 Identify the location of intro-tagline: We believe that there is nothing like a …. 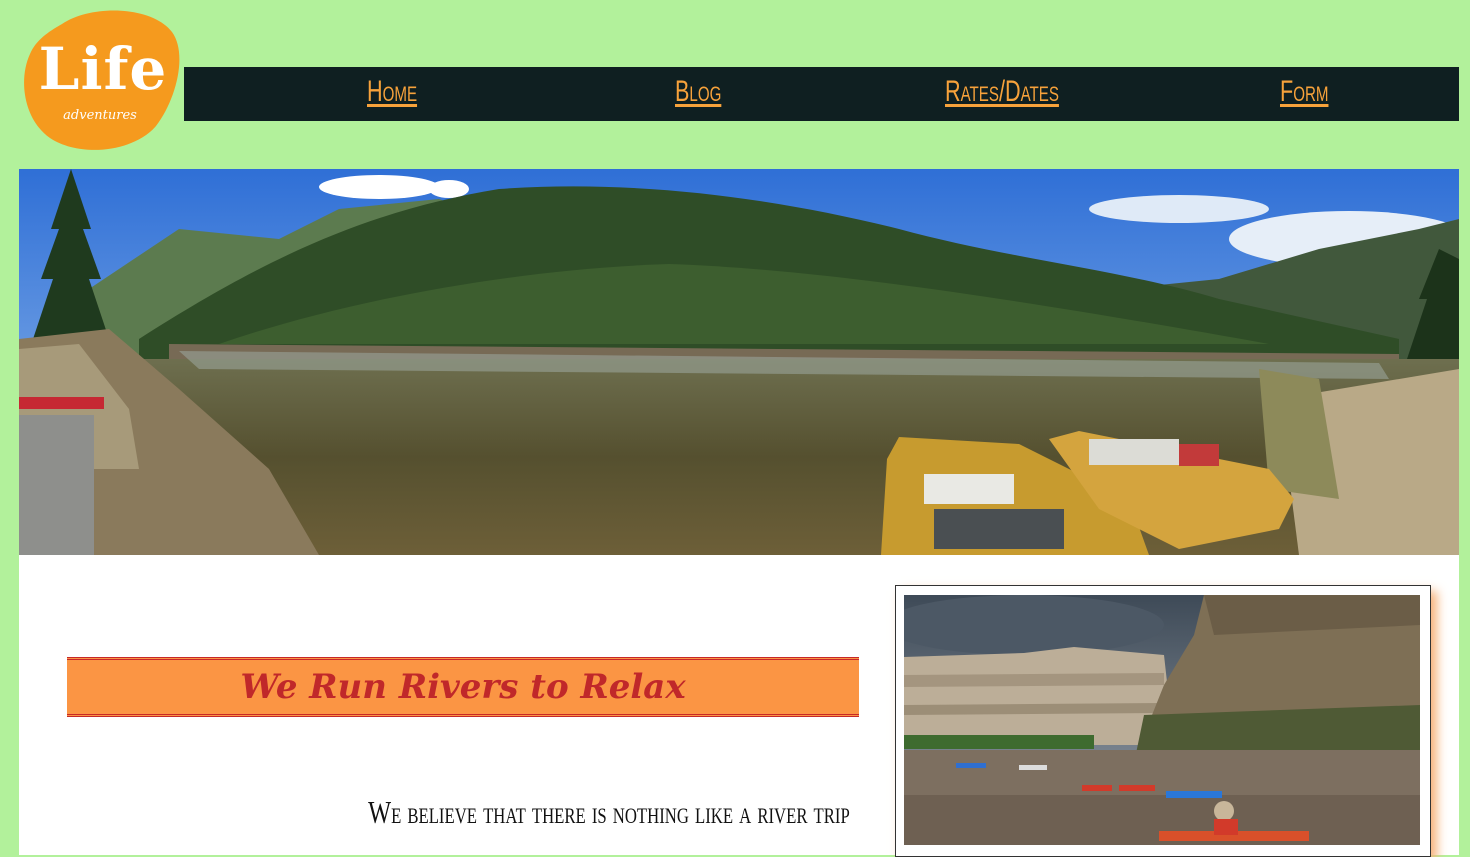
(609, 812).